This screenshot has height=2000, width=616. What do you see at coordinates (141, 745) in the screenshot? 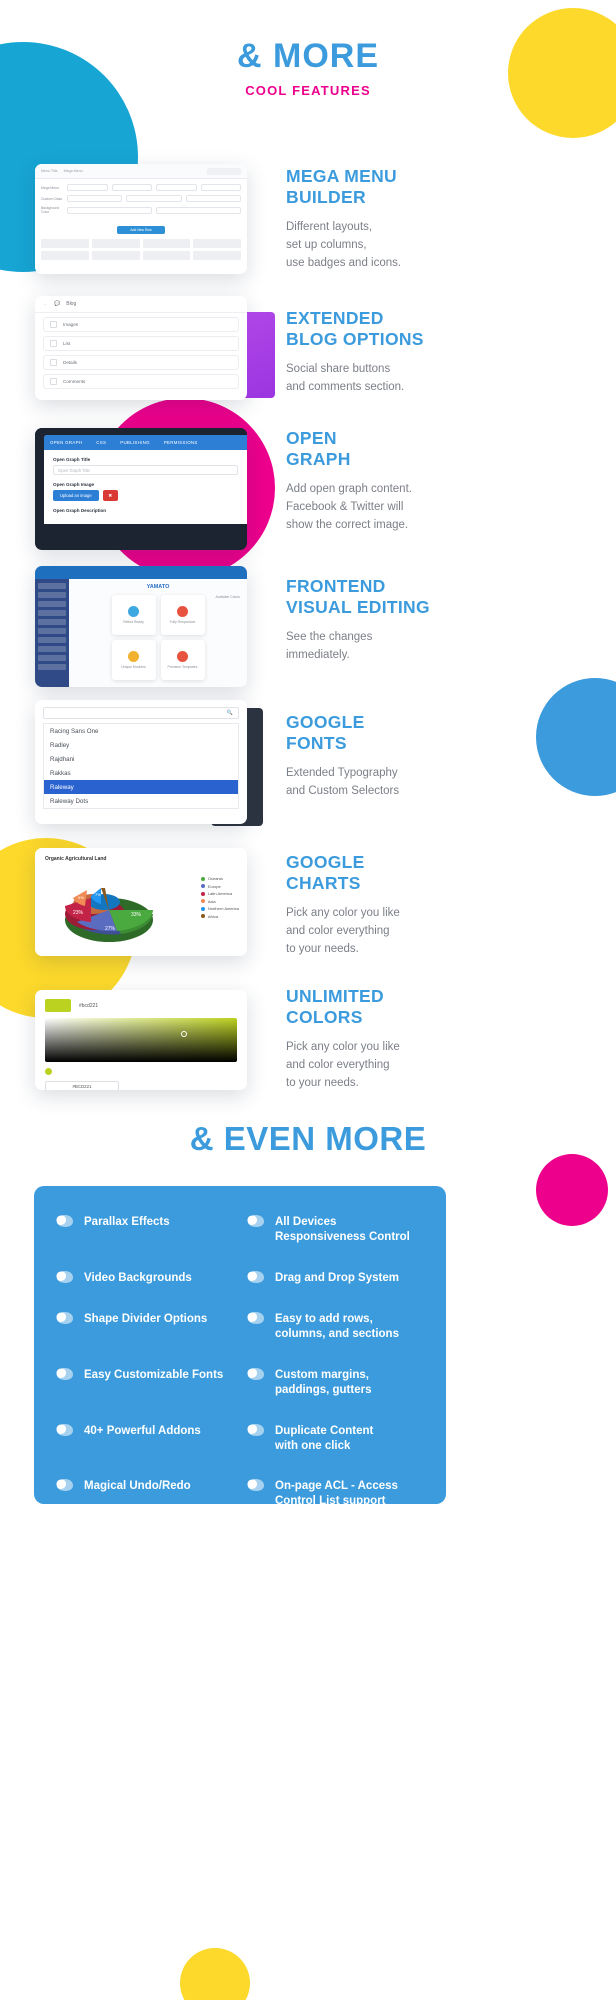
I see `font-option: Radley` at bounding box center [141, 745].